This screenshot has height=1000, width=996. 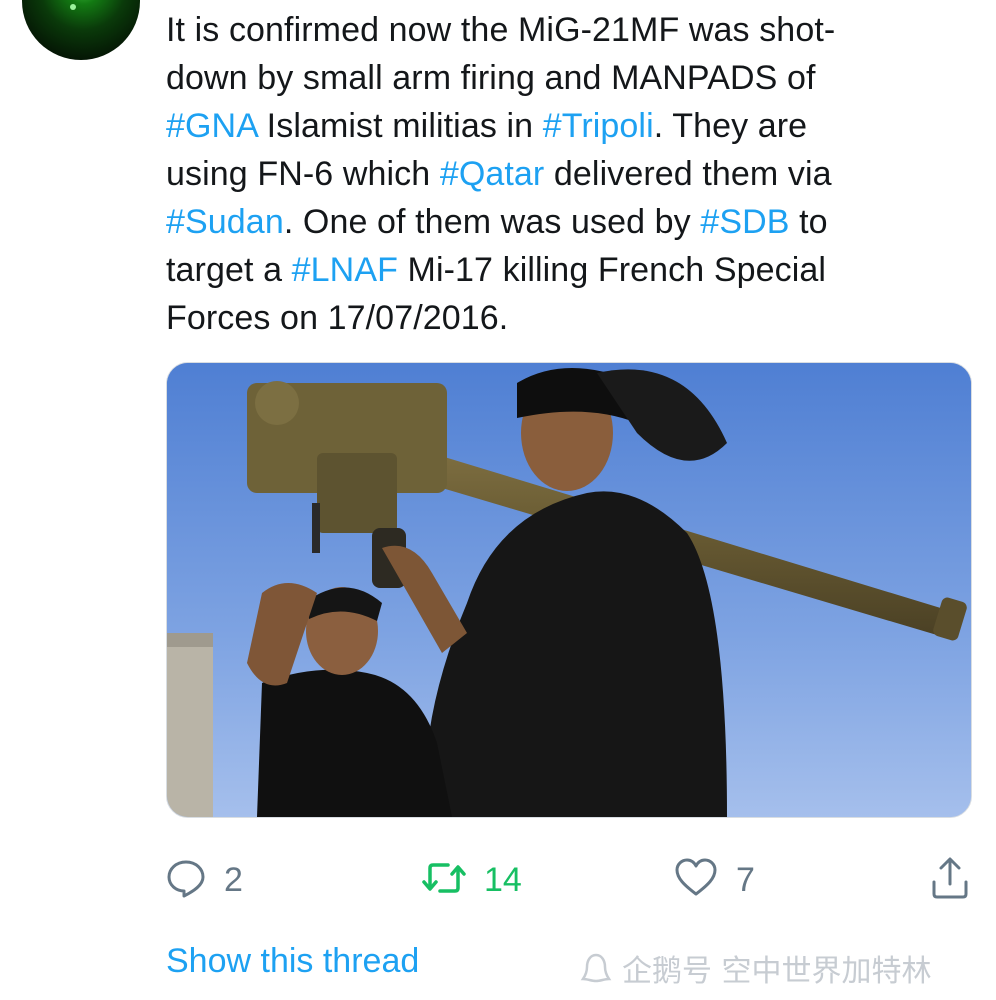 I want to click on reply-button: 2, so click(x=204, y=880).